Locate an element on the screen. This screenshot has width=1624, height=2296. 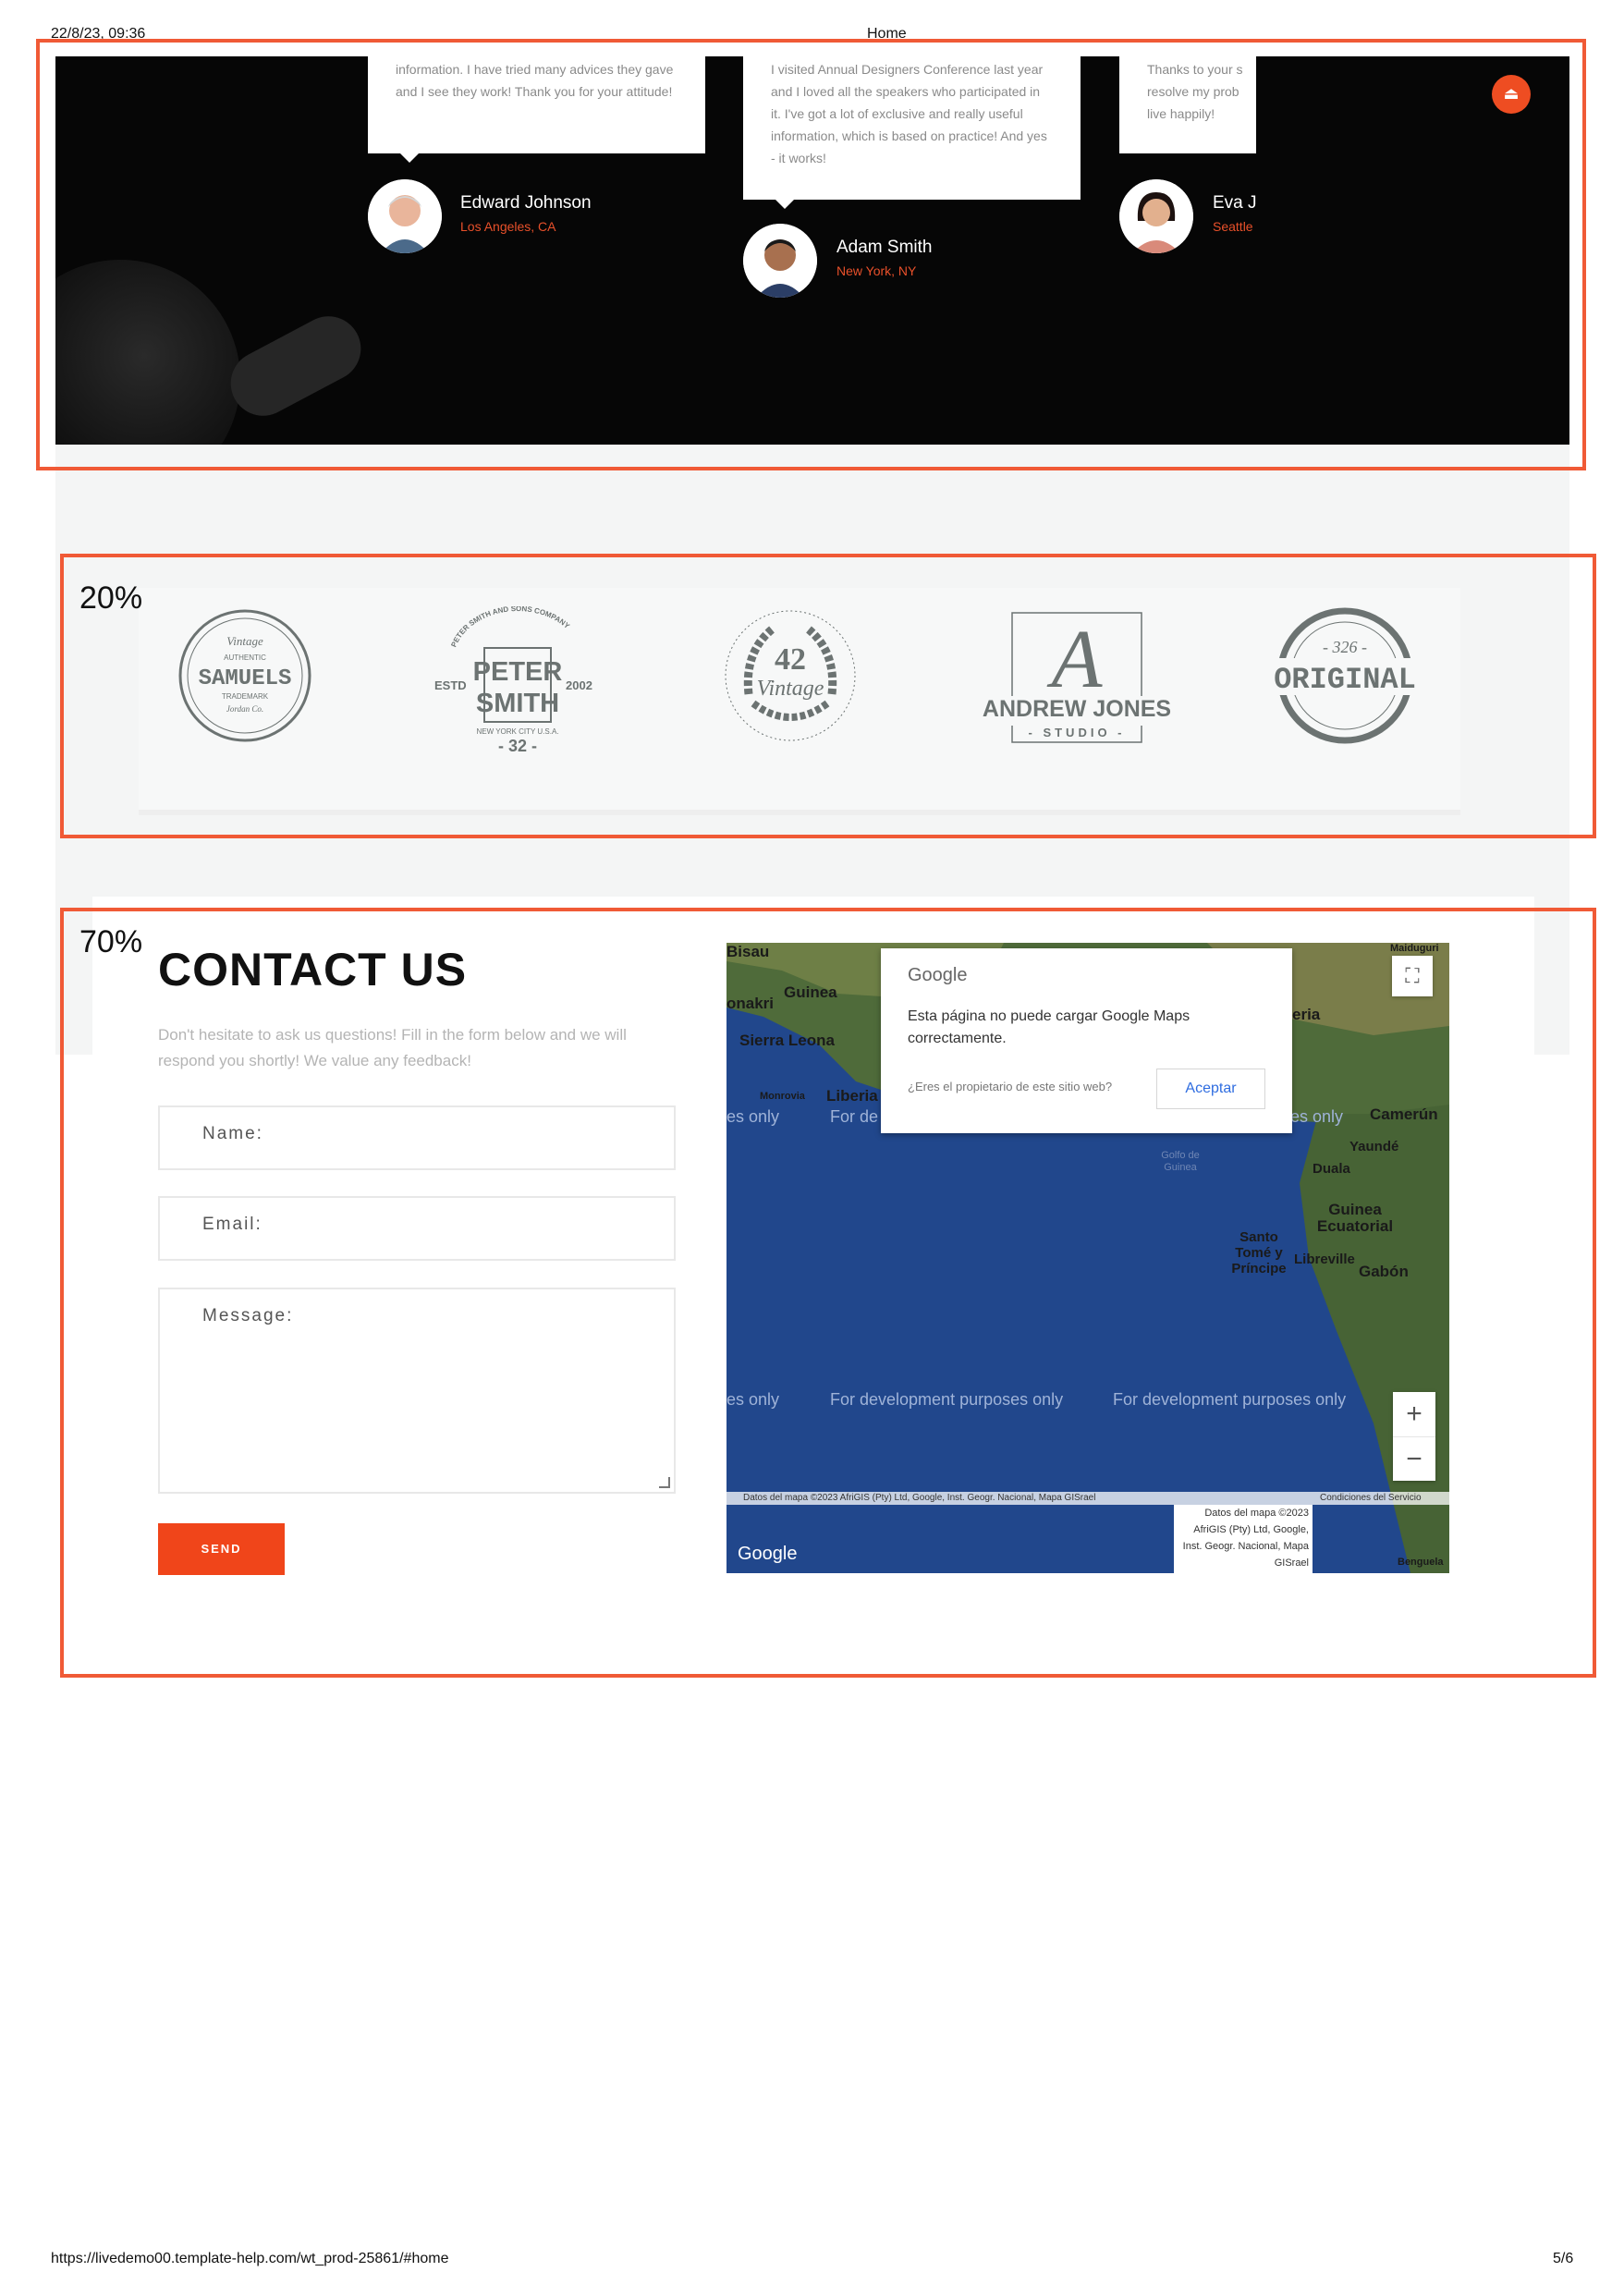
print-page-number: 5/6 is located at coordinates (1563, 2258).